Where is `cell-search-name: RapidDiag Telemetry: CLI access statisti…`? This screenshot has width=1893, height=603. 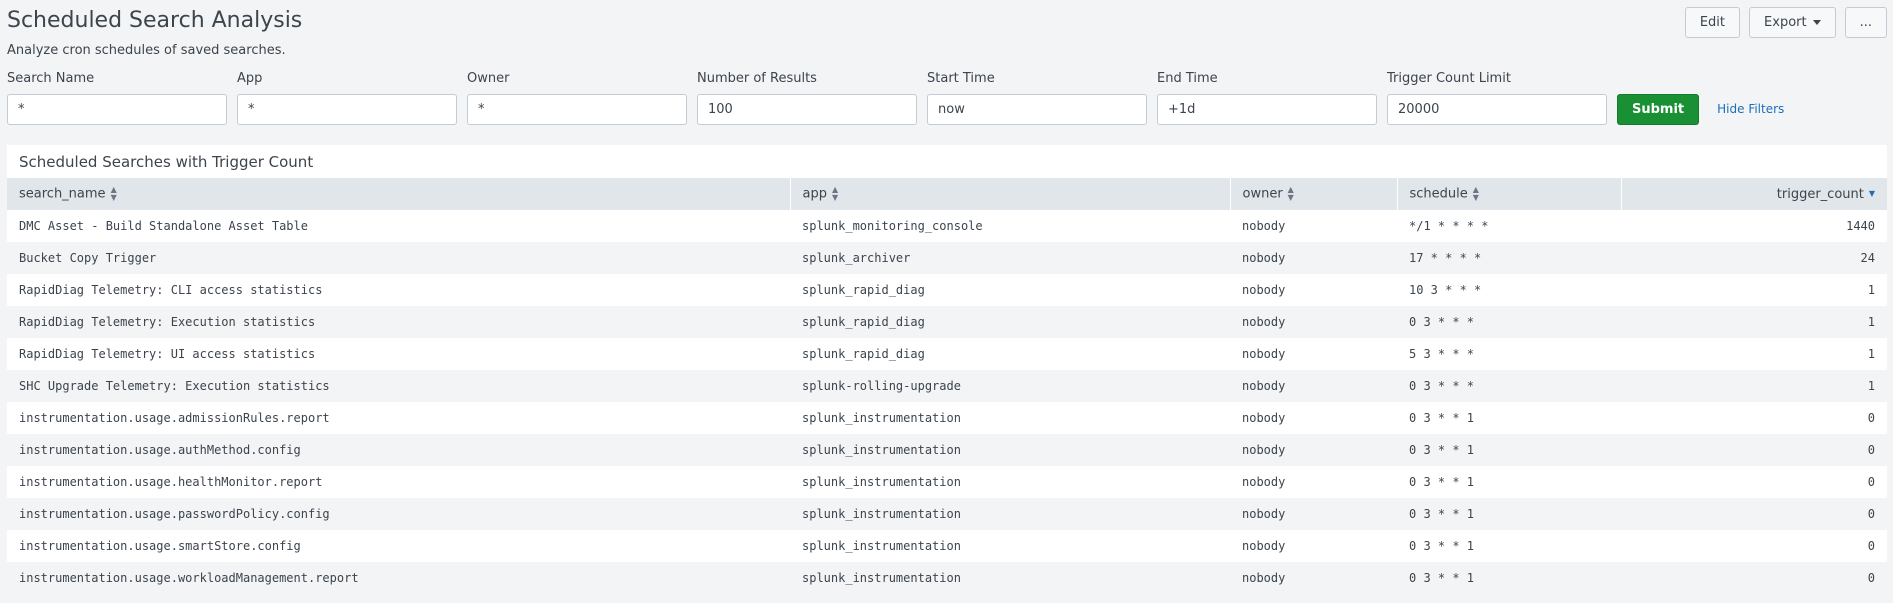 cell-search-name: RapidDiag Telemetry: CLI access statisti… is located at coordinates (398, 290).